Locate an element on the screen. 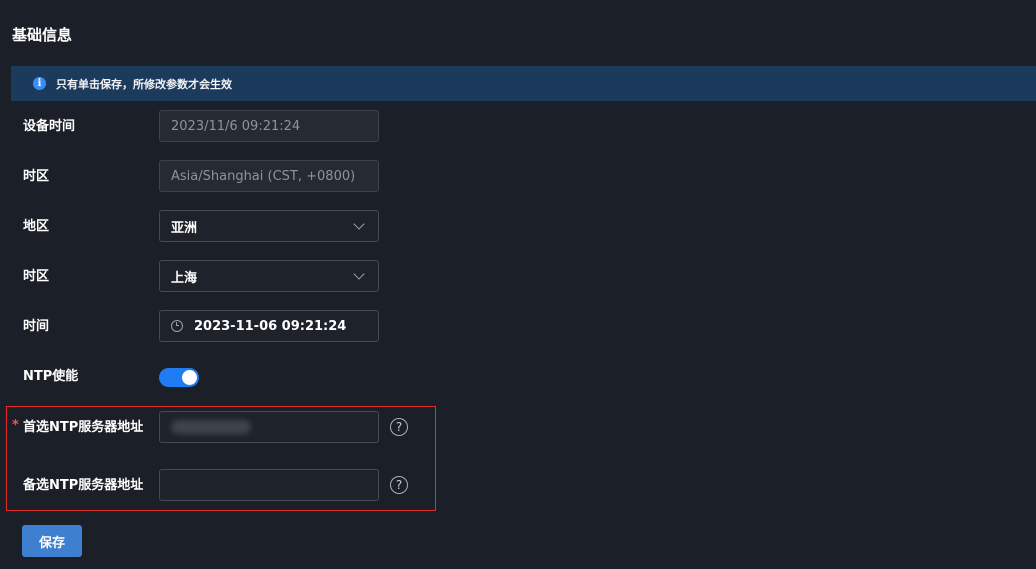 The image size is (1036, 569). time-value: 2023-11-06 09:21:24 is located at coordinates (270, 326).